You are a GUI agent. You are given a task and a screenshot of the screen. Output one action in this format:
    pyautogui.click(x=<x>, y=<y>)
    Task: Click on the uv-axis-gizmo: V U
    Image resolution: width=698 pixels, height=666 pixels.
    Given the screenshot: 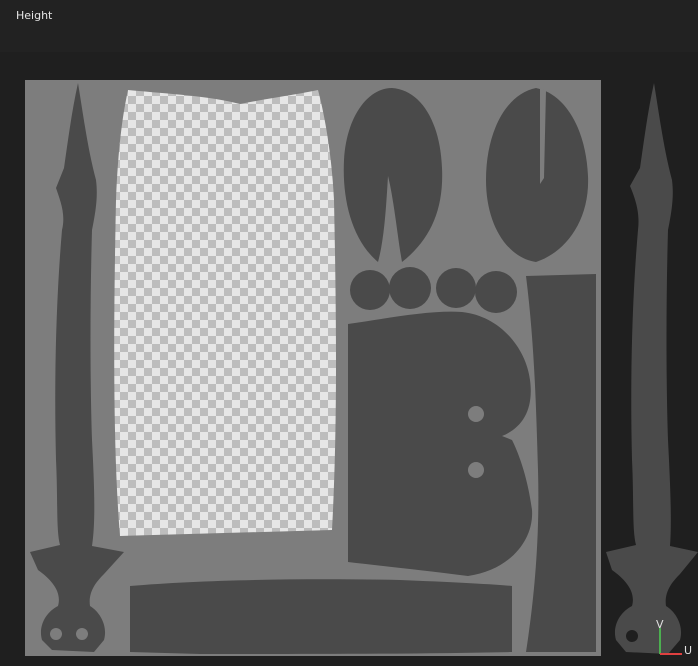 What is the action you would take?
    pyautogui.click(x=675, y=639)
    